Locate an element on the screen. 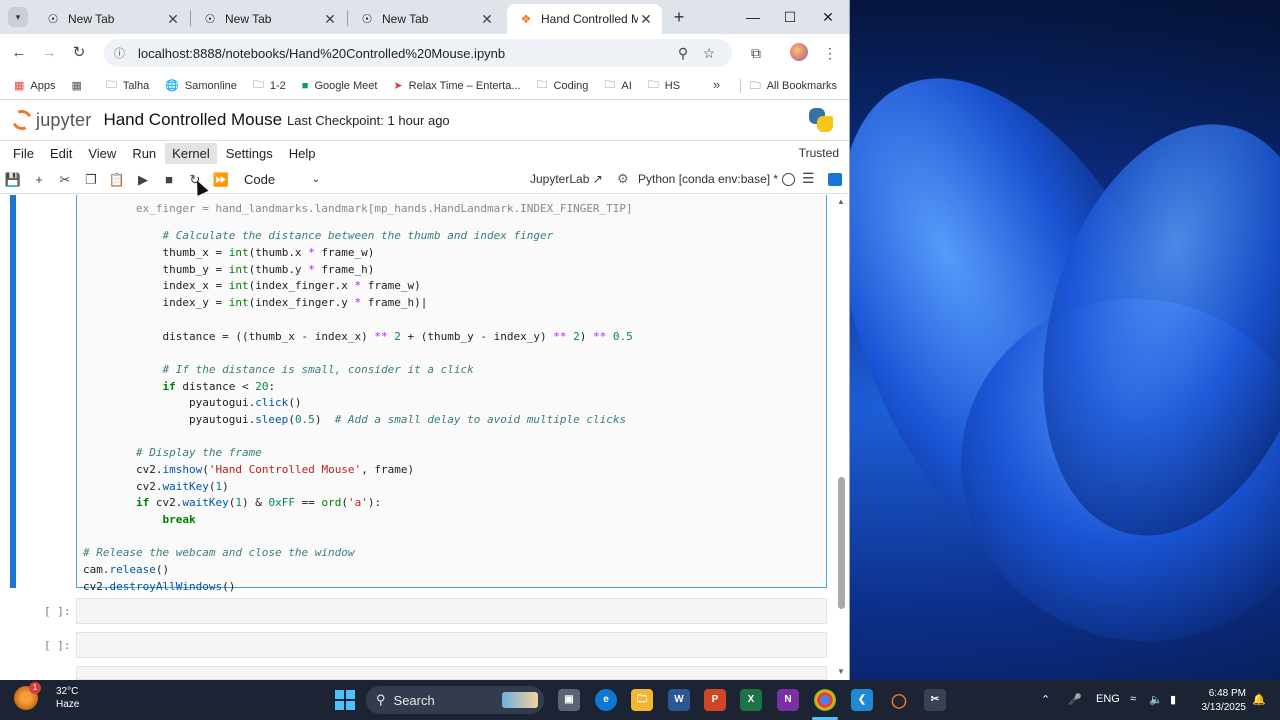 This screenshot has width=1280, height=720. battery-icon: ▮ is located at coordinates (1173, 699).